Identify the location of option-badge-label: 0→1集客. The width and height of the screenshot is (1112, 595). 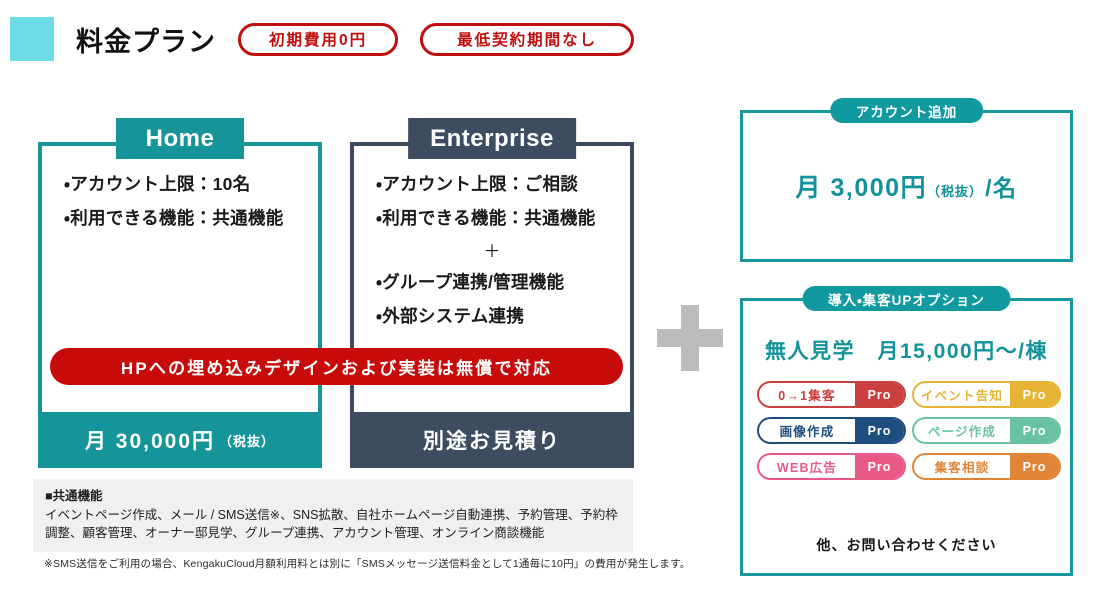
(807, 396).